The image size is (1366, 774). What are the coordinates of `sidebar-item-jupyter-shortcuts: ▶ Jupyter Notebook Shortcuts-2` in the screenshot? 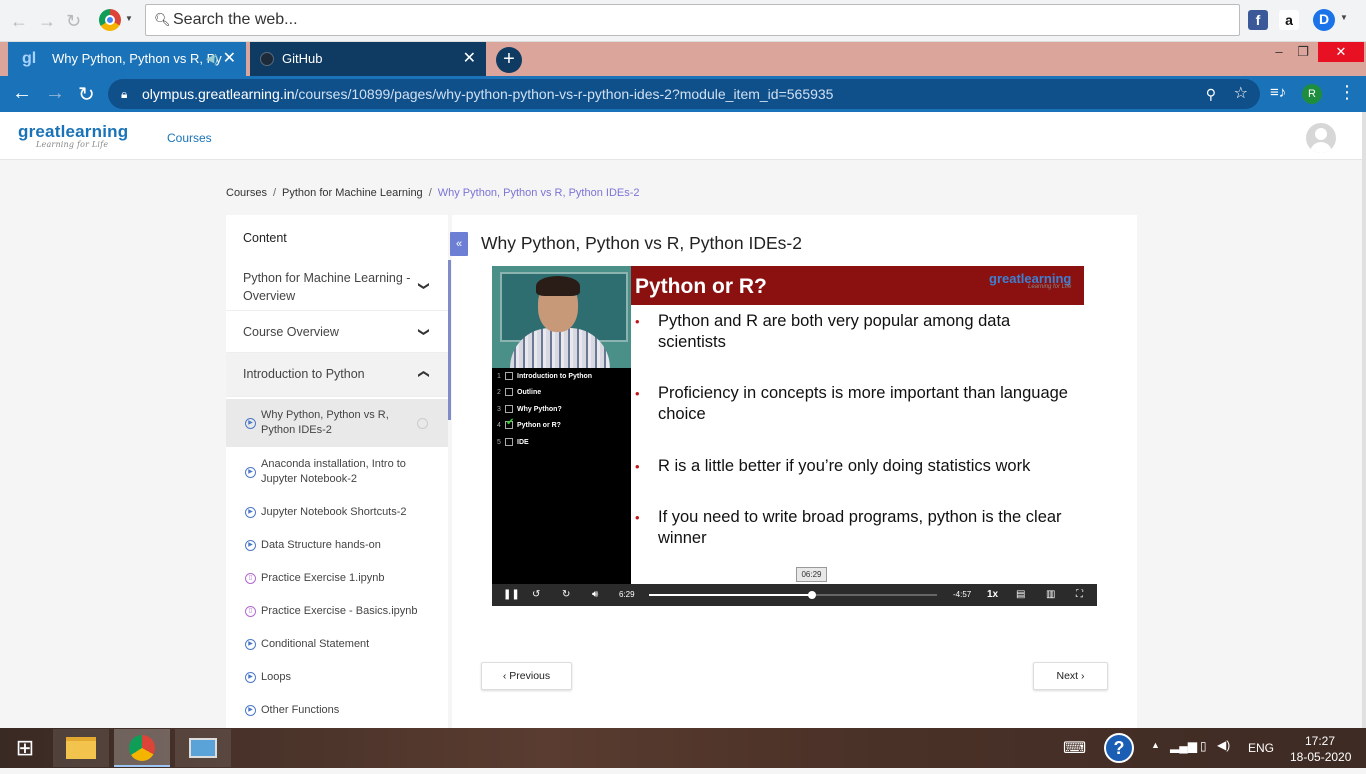 It's located at (337, 515).